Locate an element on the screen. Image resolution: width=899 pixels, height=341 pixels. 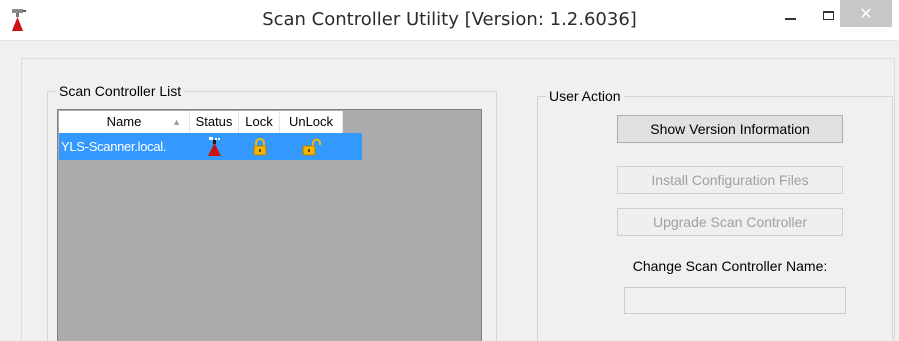
minimize-button is located at coordinates (790, 15).